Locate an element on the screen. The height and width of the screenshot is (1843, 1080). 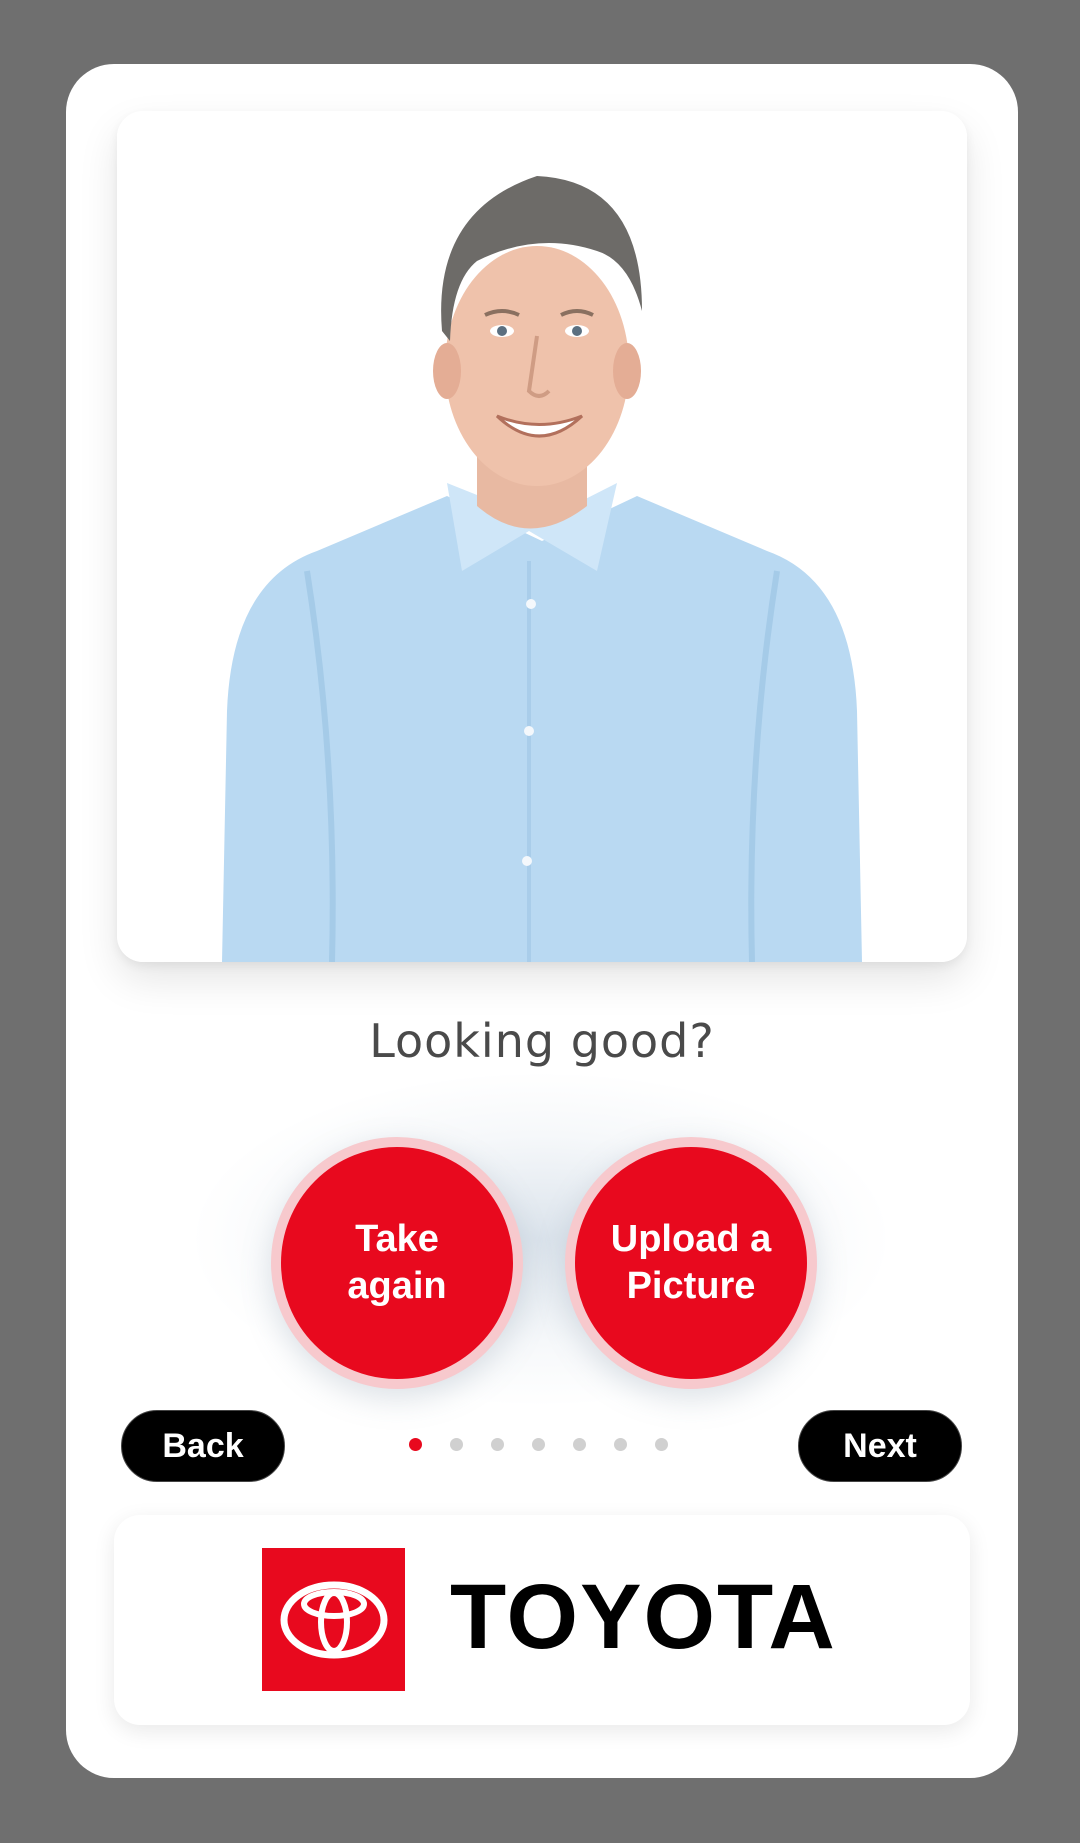
take-again-button: Take again is located at coordinates (397, 1263).